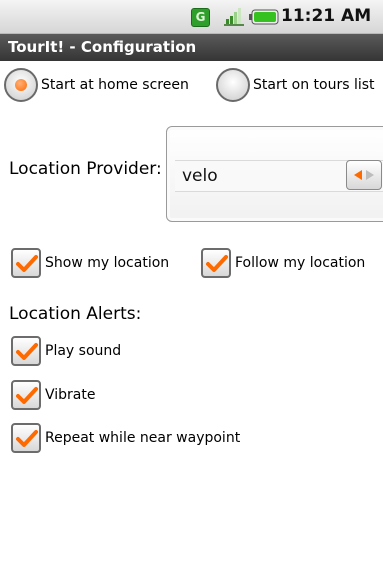  What do you see at coordinates (21, 85) in the screenshot?
I see `radio-selected-icon` at bounding box center [21, 85].